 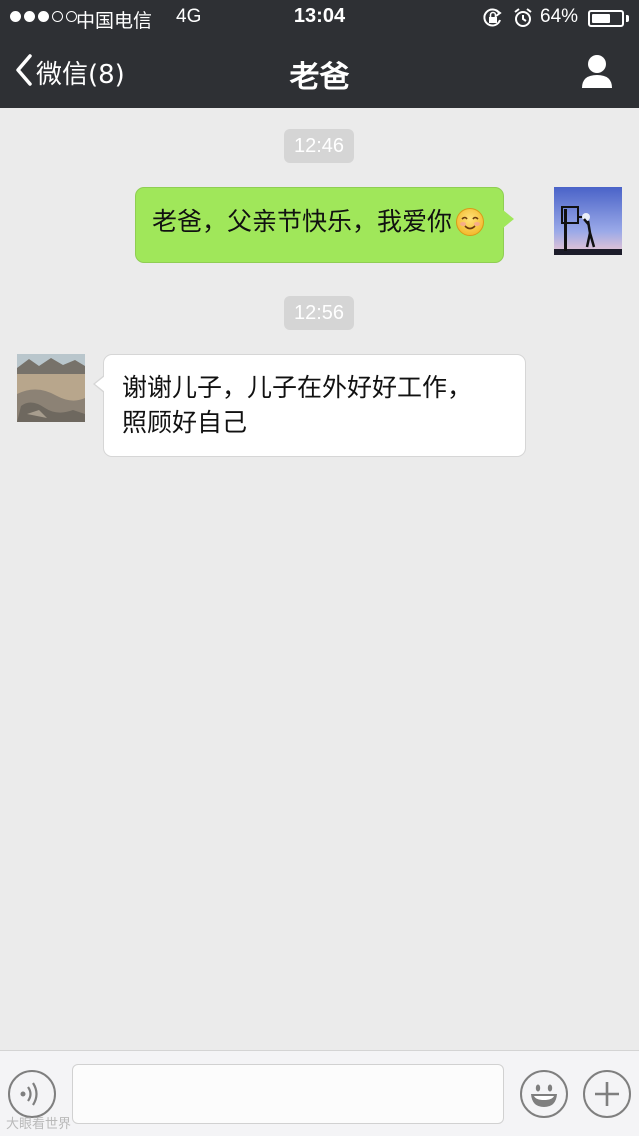 What do you see at coordinates (470, 226) in the screenshot?
I see `smiling-face-emoji` at bounding box center [470, 226].